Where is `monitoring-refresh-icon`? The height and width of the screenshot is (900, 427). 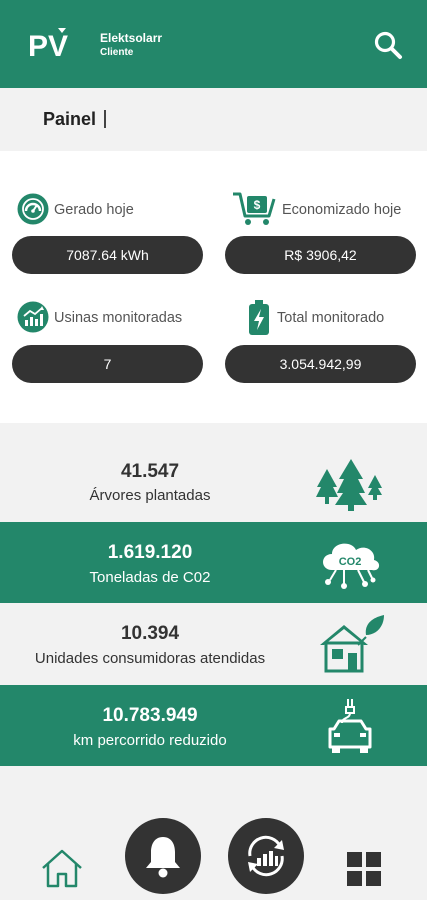 monitoring-refresh-icon is located at coordinates (266, 856).